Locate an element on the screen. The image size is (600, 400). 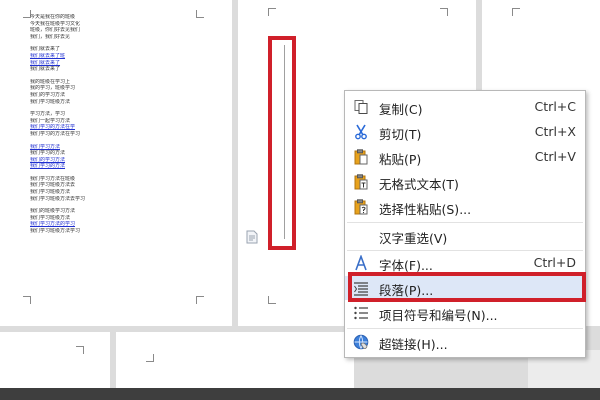
document-text-line: 今天是我在你的班级 is located at coordinates (53, 17).